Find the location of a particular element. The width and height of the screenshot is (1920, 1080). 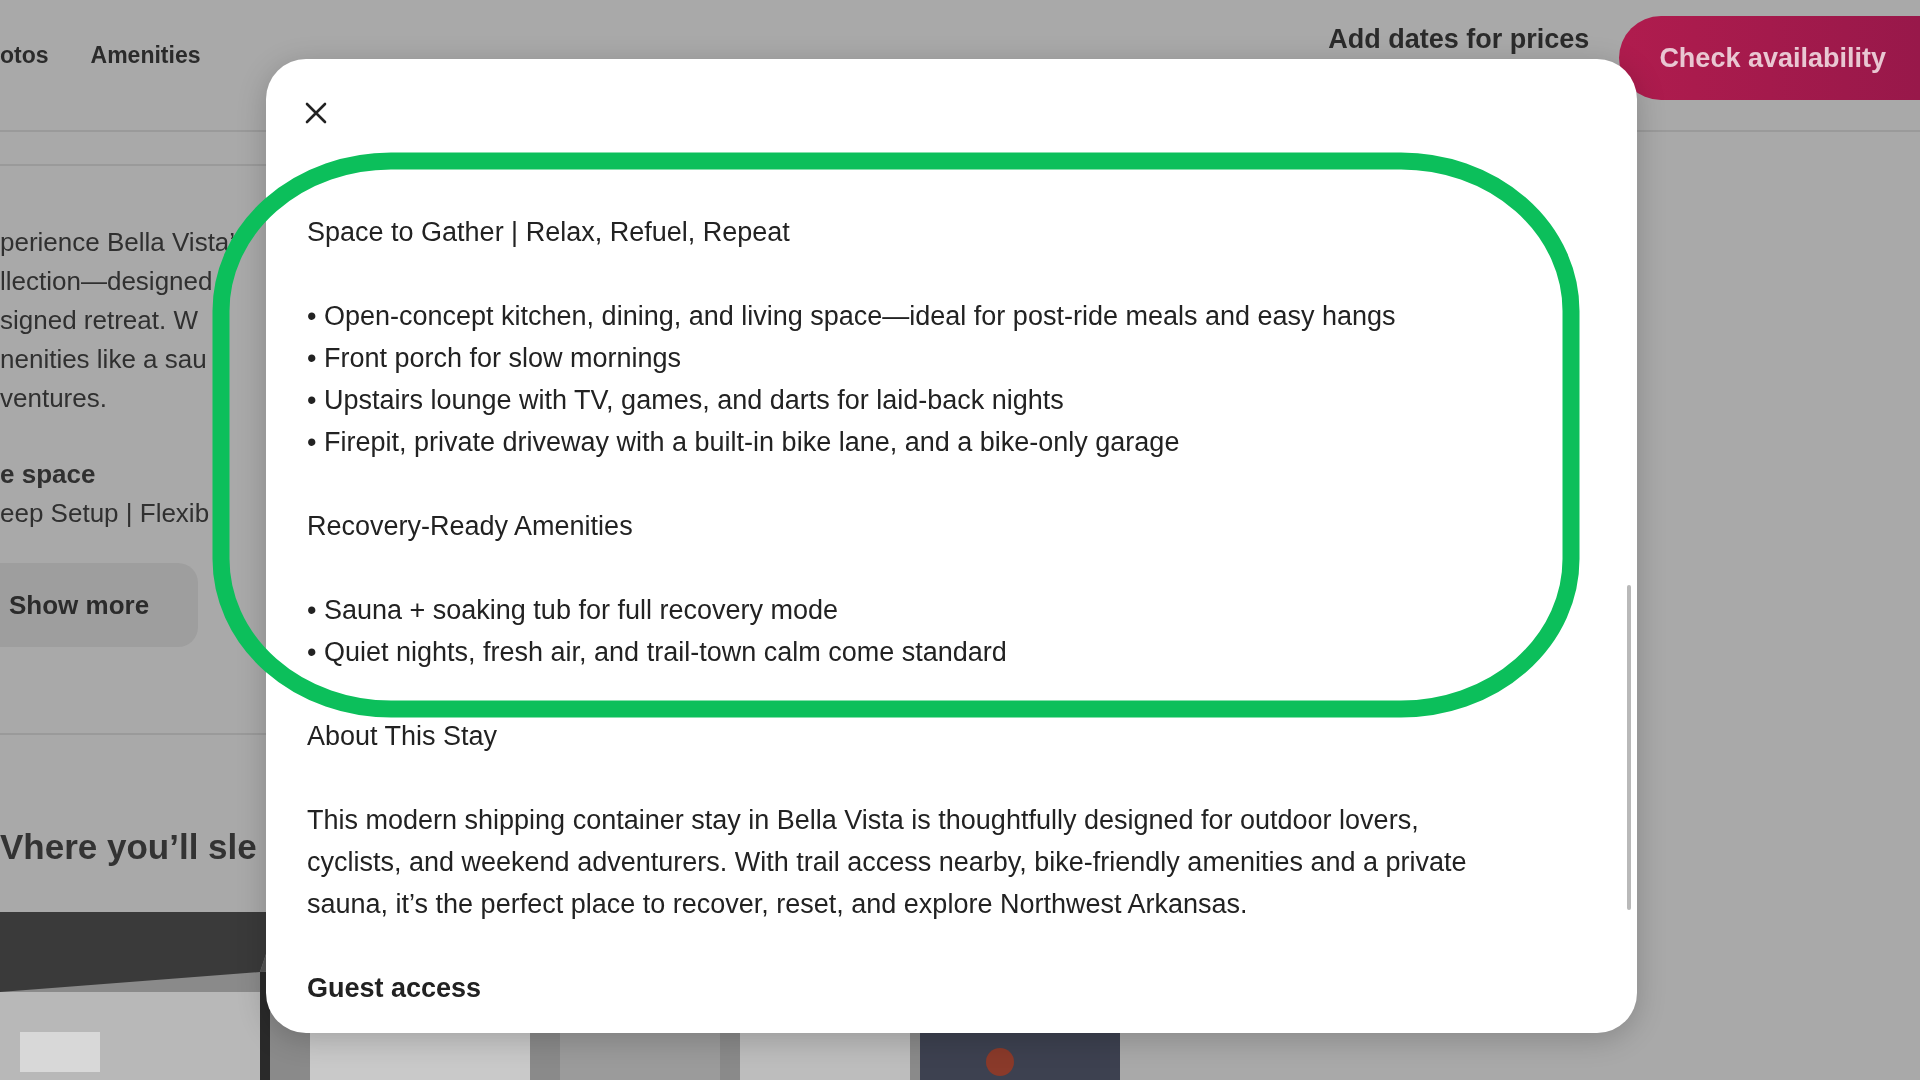

description-line: signed retreat. W is located at coordinates (99, 320).